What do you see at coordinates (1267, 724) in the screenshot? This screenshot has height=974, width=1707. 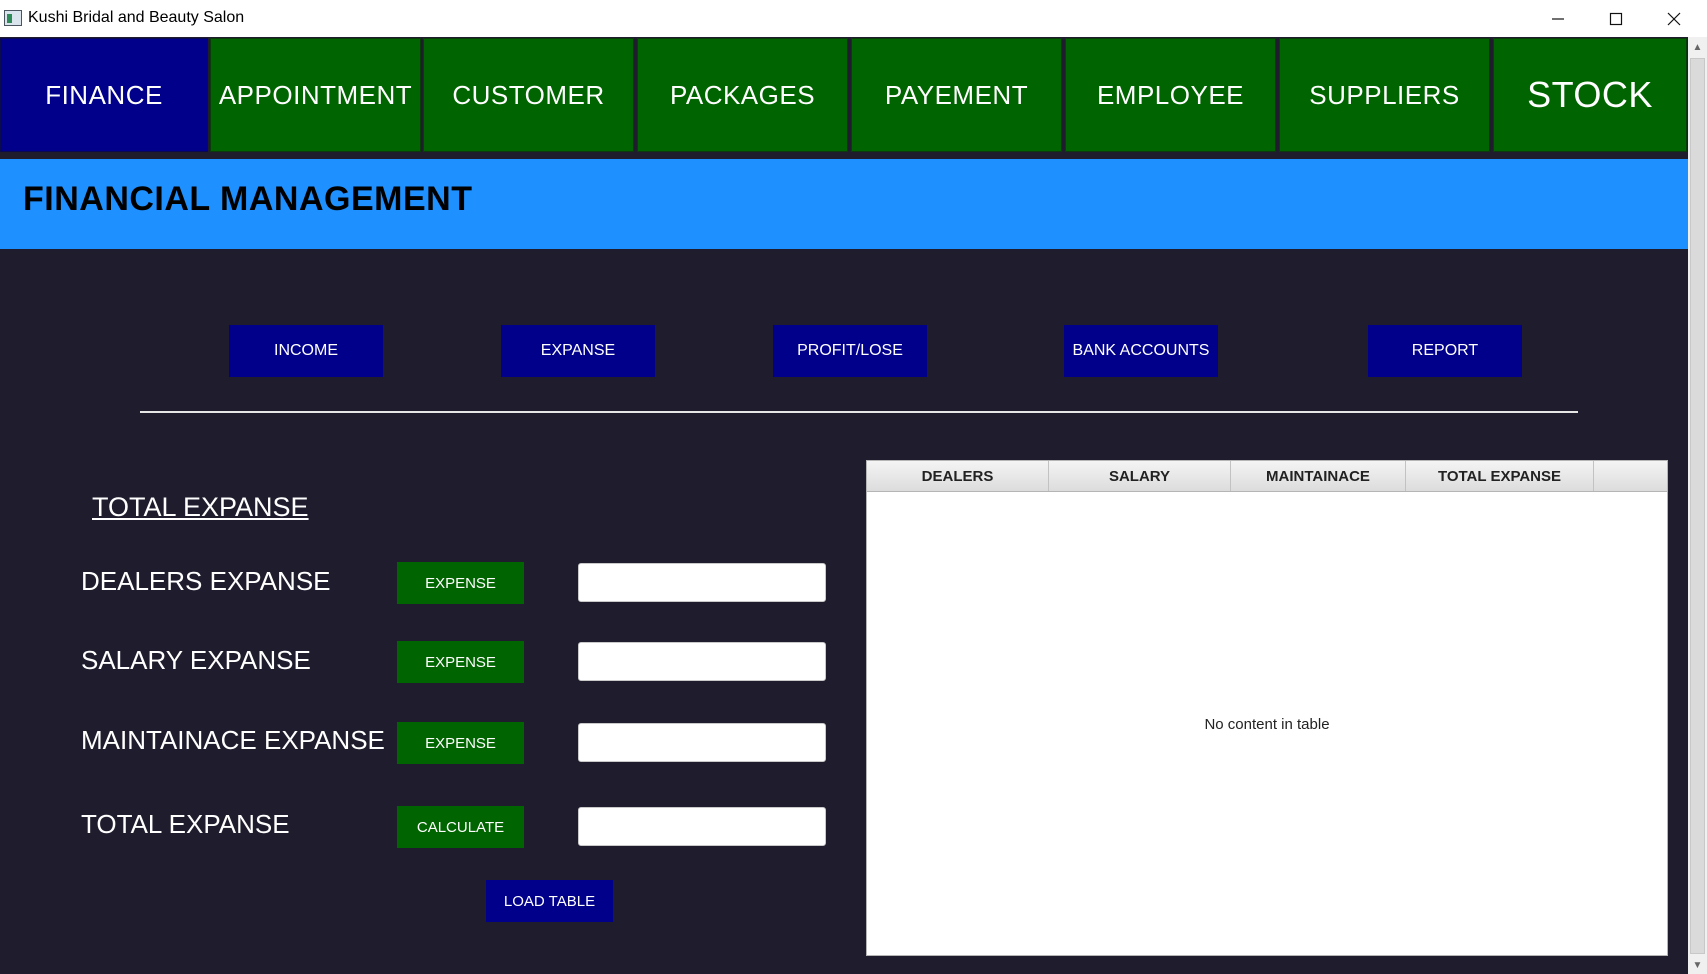 I see `table-empty-message: No content in table` at bounding box center [1267, 724].